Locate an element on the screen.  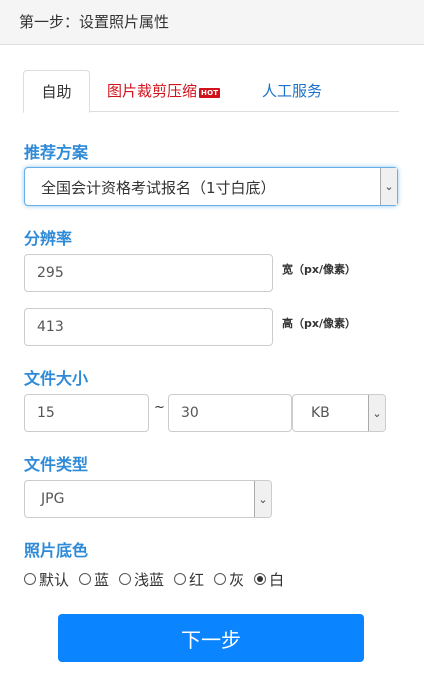
max-size-input: 30 is located at coordinates (230, 413).